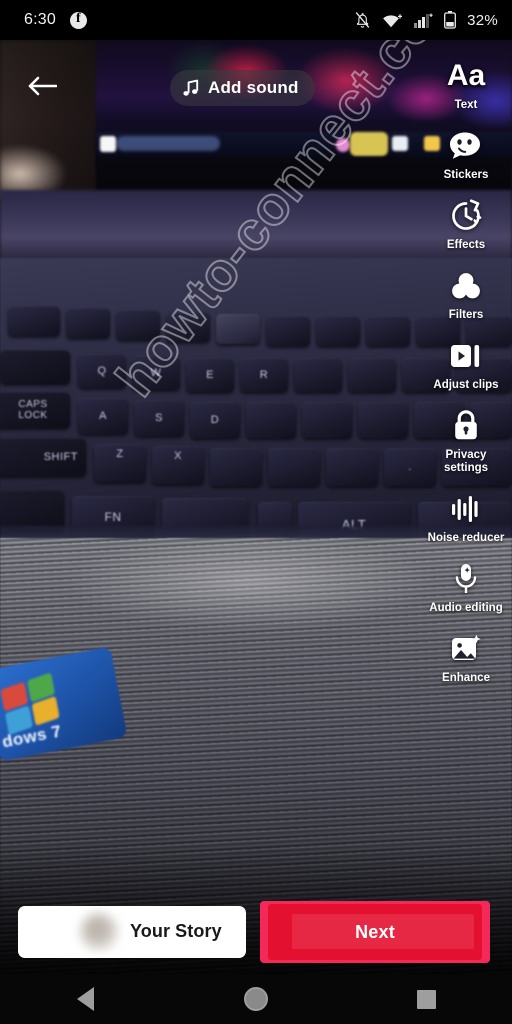 The height and width of the screenshot is (1024, 512). What do you see at coordinates (176, 931) in the screenshot?
I see `audience-label: Your Story` at bounding box center [176, 931].